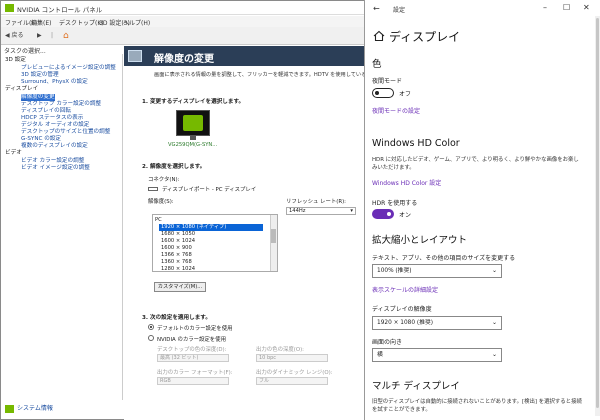  What do you see at coordinates (39, 36) in the screenshot?
I see `forward-button: ▶` at bounding box center [39, 36].